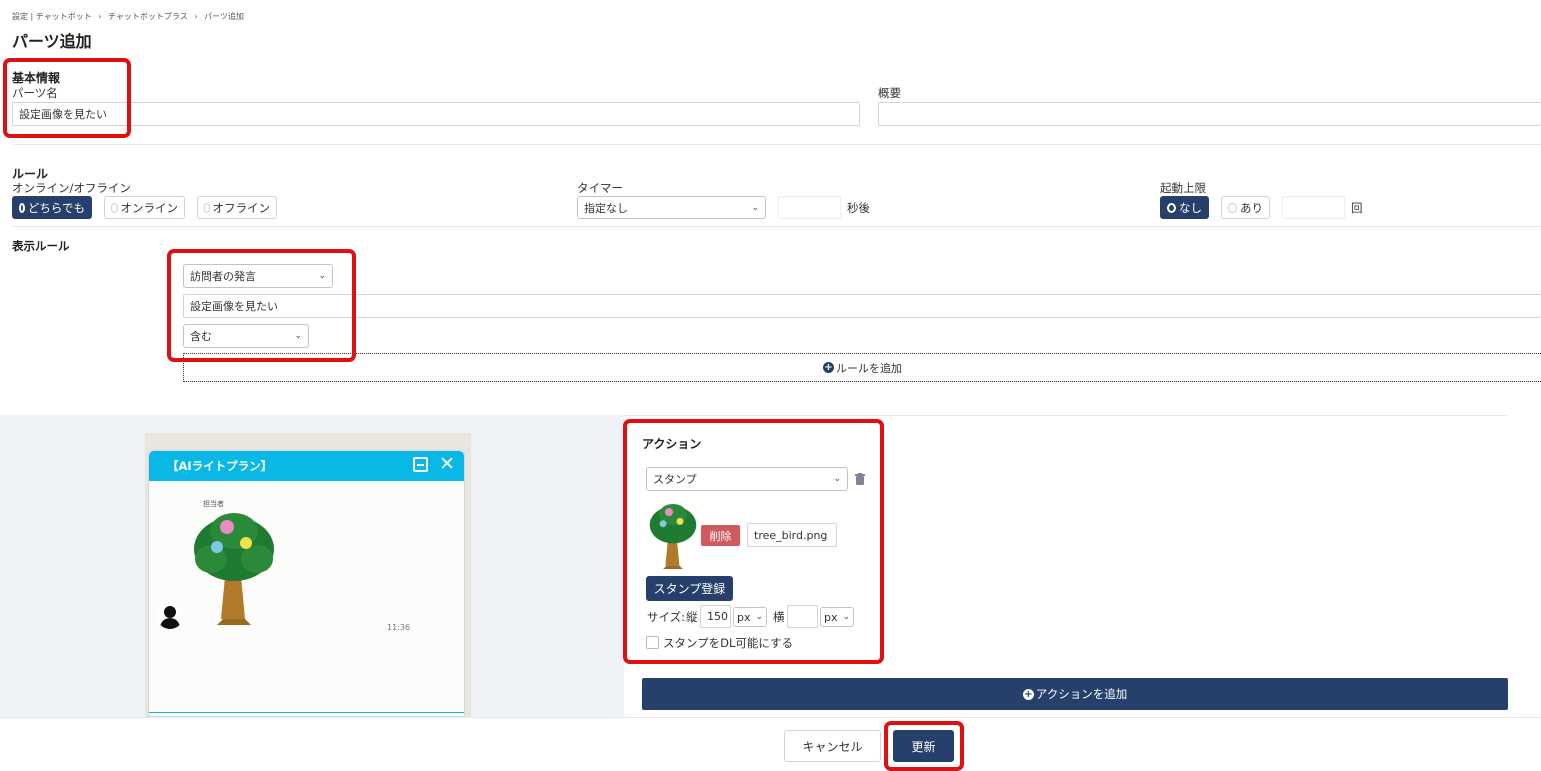 The width and height of the screenshot is (1541, 771). Describe the element at coordinates (436, 114) in the screenshot. I see `part-name-input: 設定画像を見たい` at that location.